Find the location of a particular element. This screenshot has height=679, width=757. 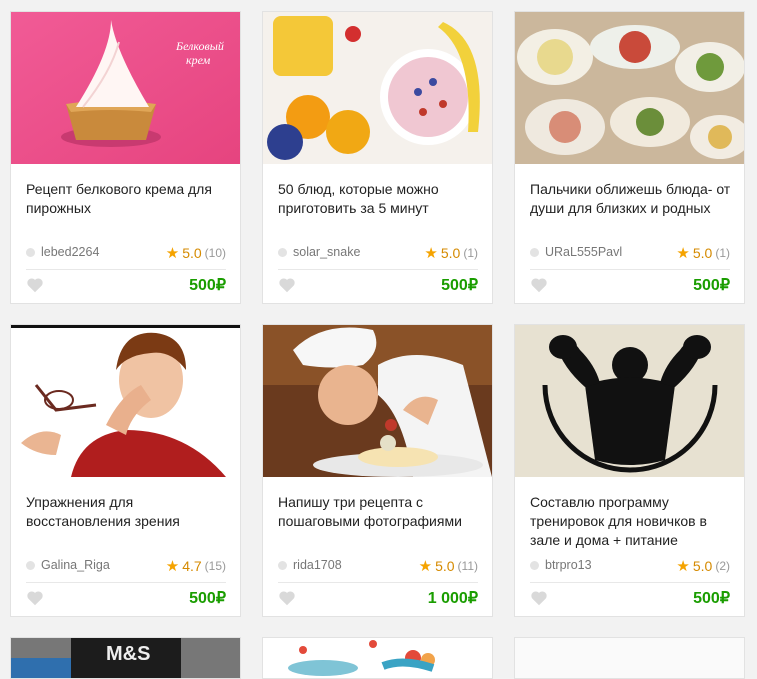

card-author: Galina_Riga is located at coordinates (68, 565).